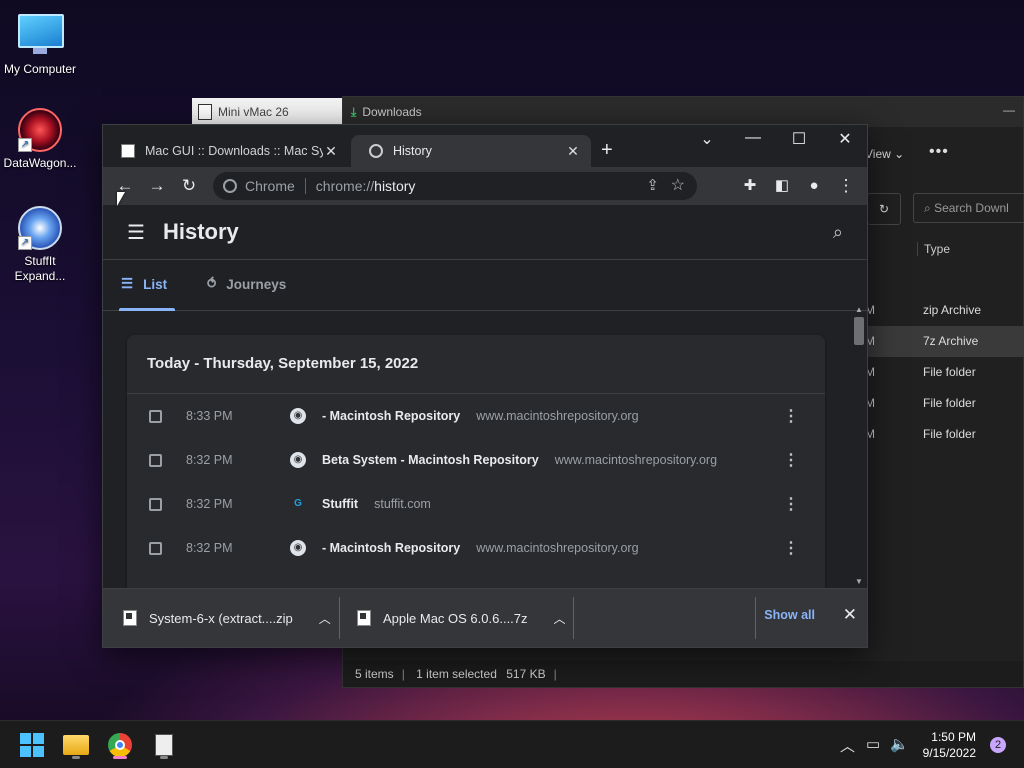 The image size is (1024, 768). What do you see at coordinates (246, 284) in the screenshot?
I see `tab-journeys: ⥀ Journeys` at bounding box center [246, 284].